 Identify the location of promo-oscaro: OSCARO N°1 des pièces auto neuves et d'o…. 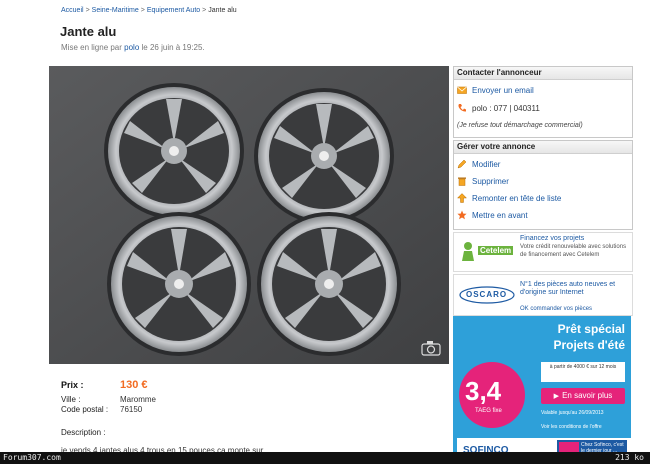
(543, 295).